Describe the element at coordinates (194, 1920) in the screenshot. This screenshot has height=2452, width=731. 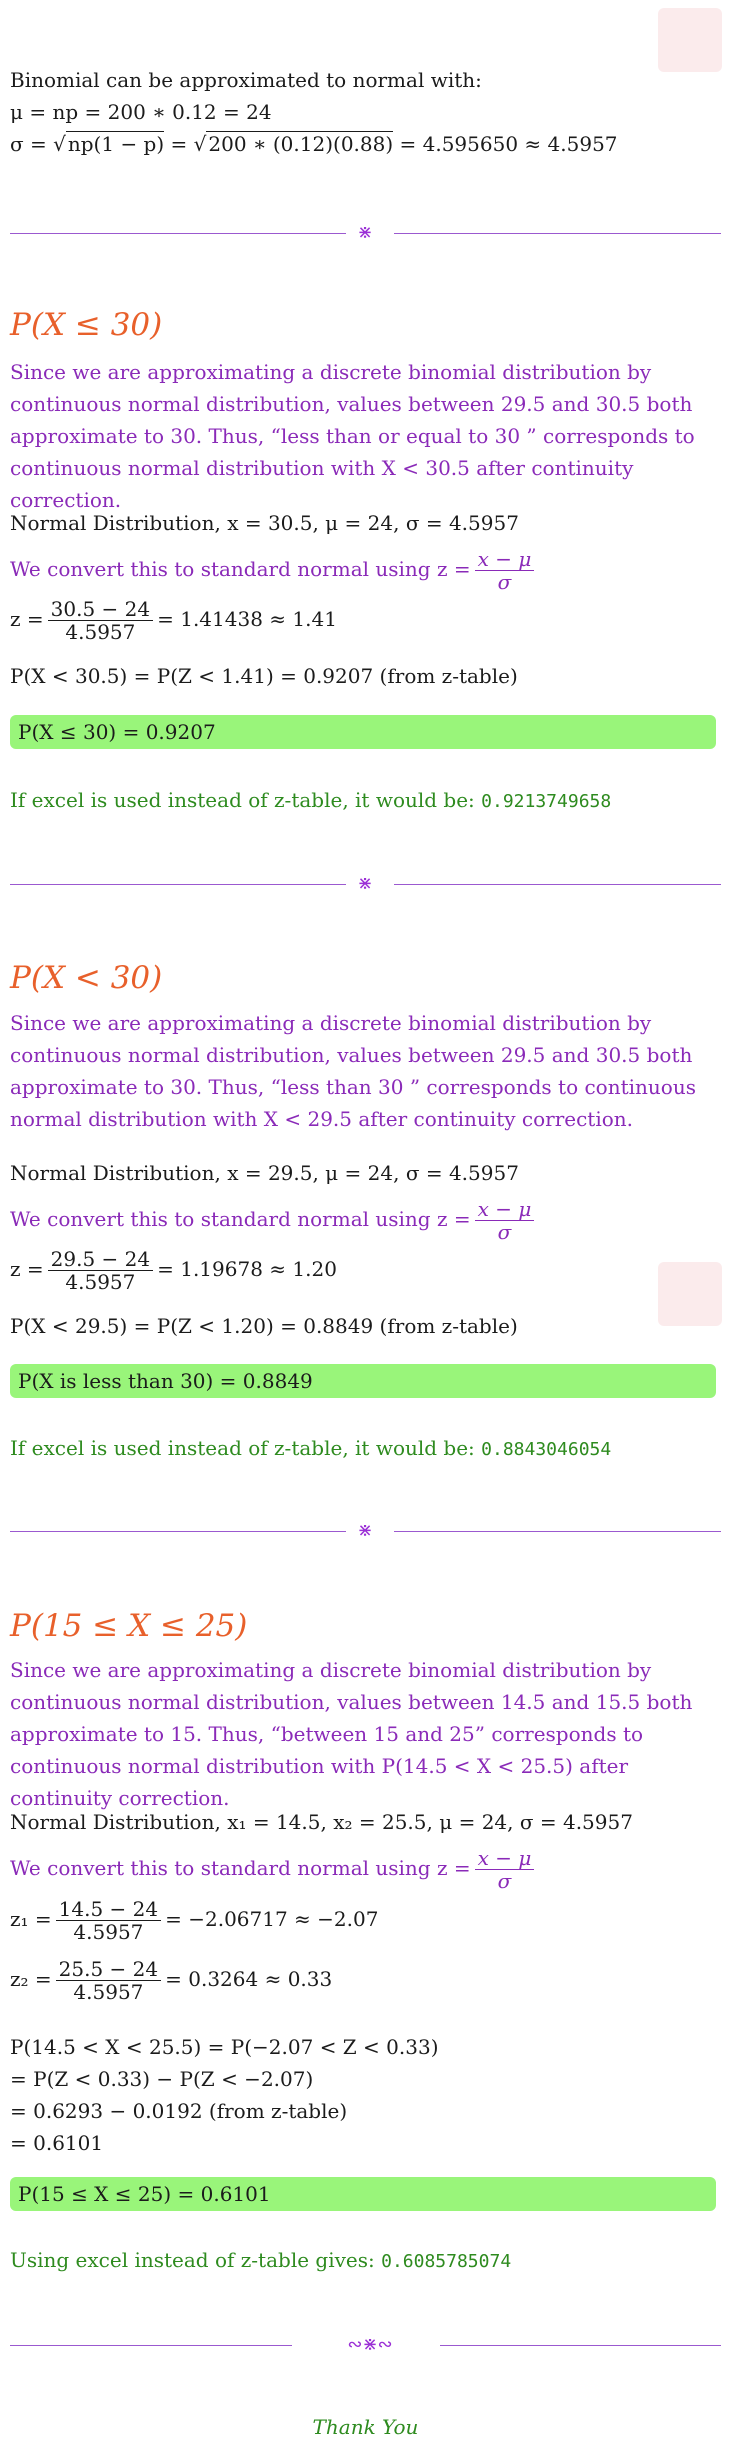
I see `z1-score-calc: z₁ = 14.5 − 24 4.5957 = −2.06717 ≈ −2.07` at that location.